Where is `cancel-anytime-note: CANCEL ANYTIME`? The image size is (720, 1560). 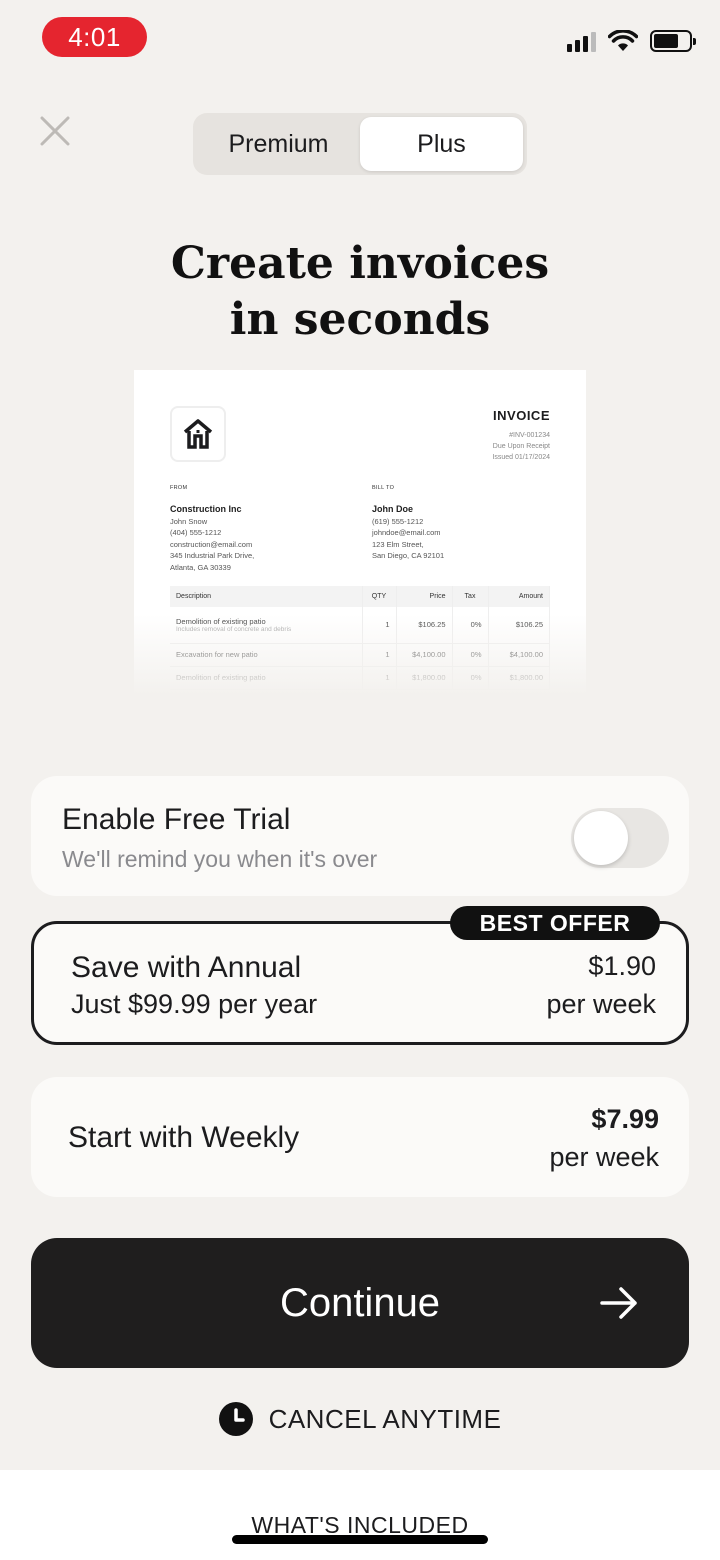 cancel-anytime-note: CANCEL ANYTIME is located at coordinates (360, 1419).